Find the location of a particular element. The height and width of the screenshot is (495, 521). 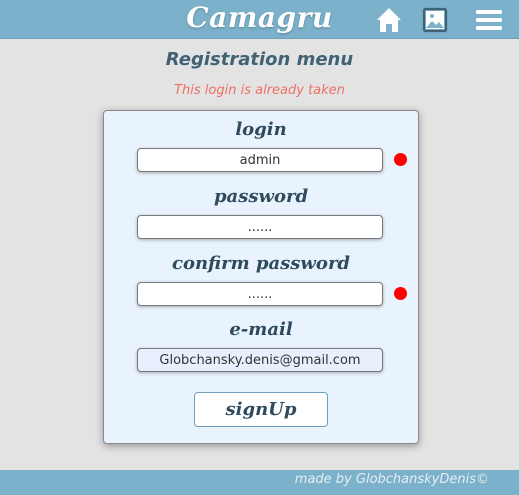

page-title: Registration menu is located at coordinates (259, 59).